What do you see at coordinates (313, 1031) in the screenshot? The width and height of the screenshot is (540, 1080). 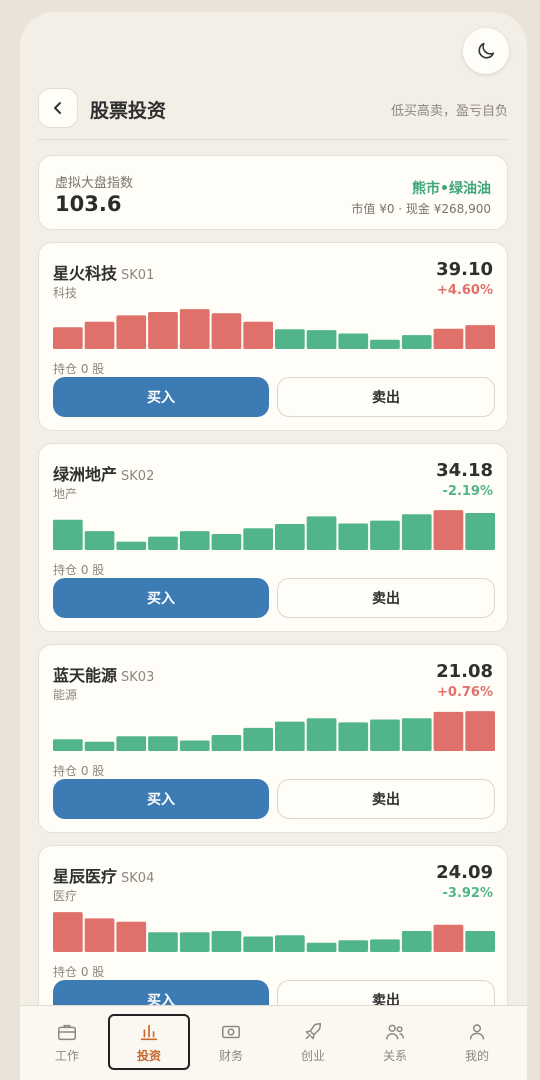 I see `rocket-icon` at bounding box center [313, 1031].